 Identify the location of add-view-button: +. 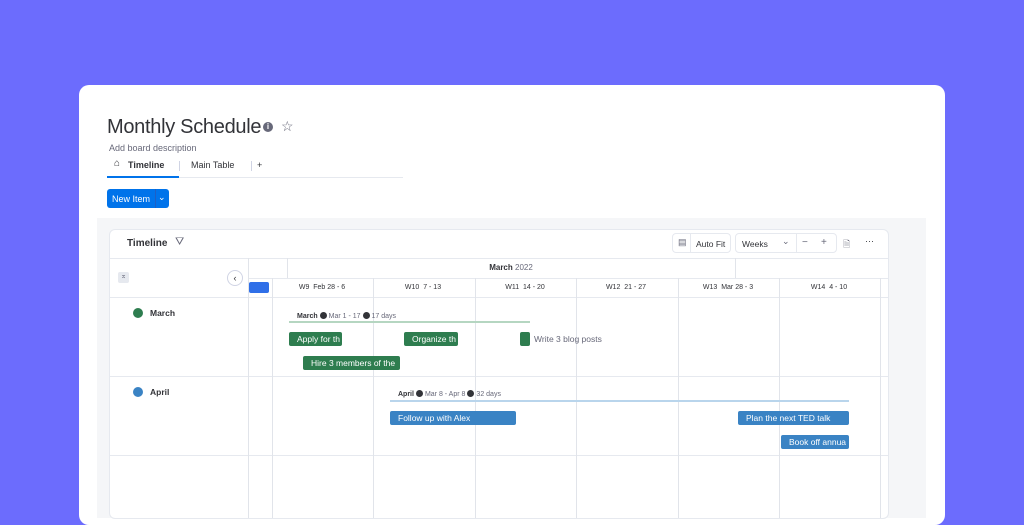
(259, 165).